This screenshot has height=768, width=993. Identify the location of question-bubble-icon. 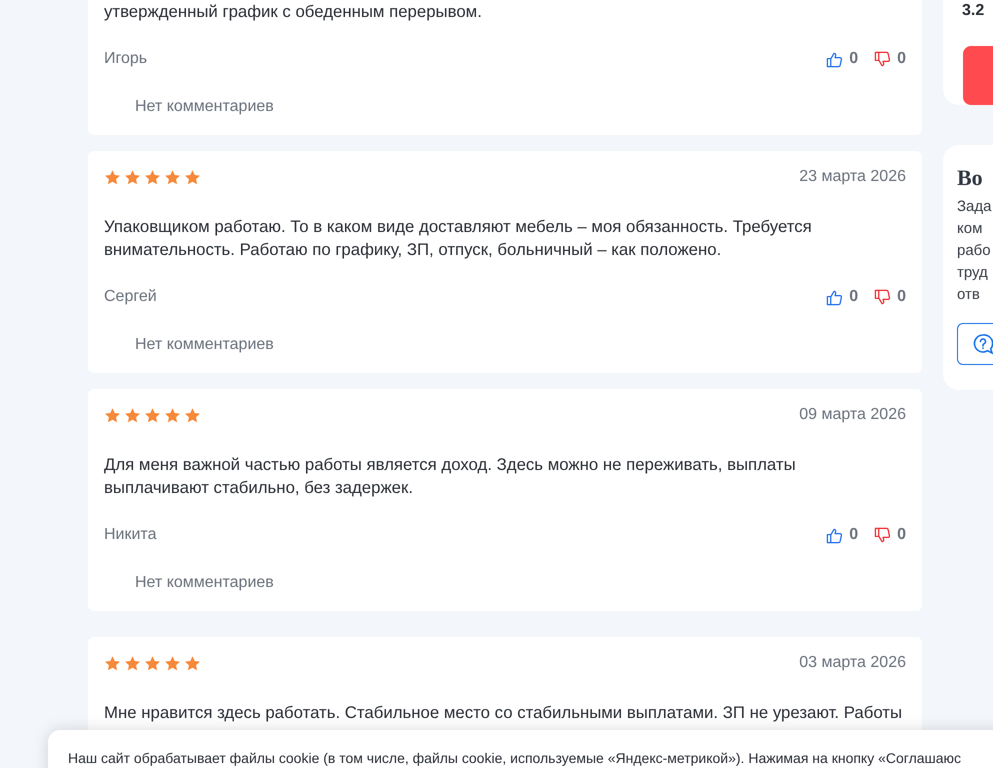
(982, 344).